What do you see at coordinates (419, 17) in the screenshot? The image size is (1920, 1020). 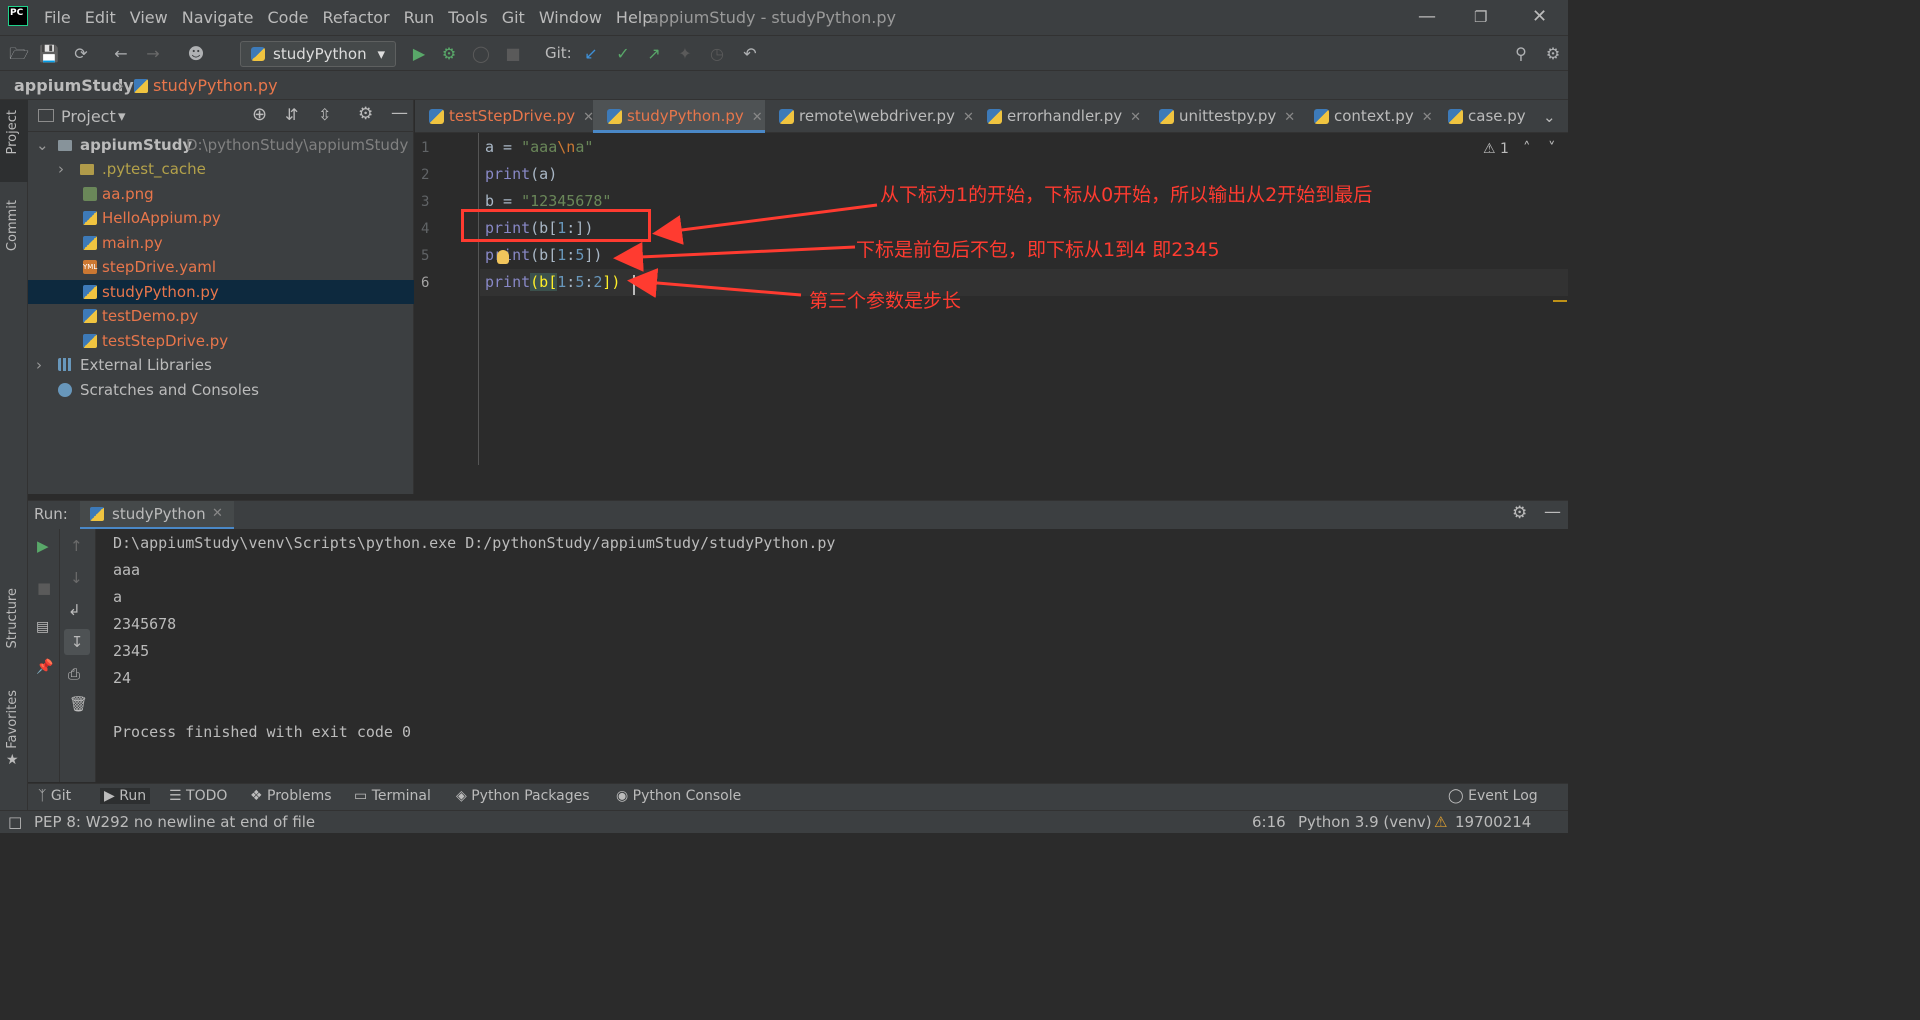 I see `menu-run: Run` at bounding box center [419, 17].